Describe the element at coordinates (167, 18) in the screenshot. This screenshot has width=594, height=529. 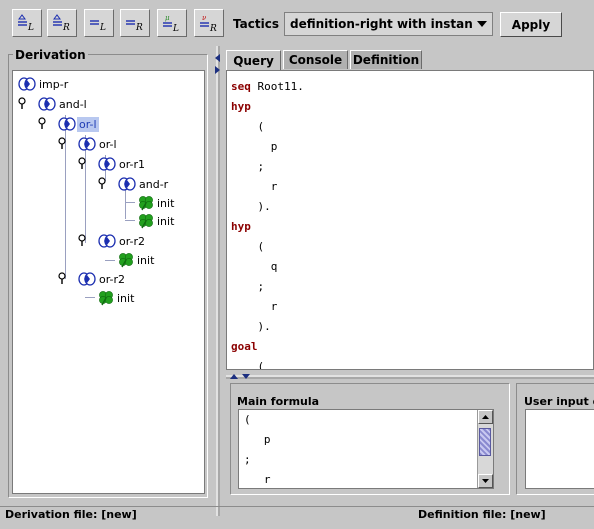
I see `svg-text: μ` at that location.